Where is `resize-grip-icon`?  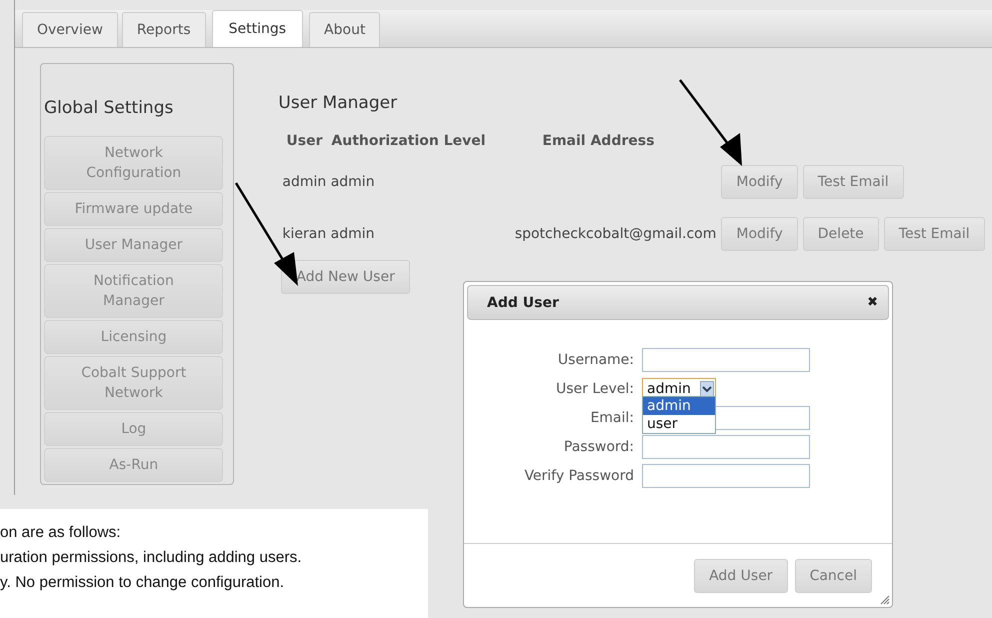 resize-grip-icon is located at coordinates (885, 600).